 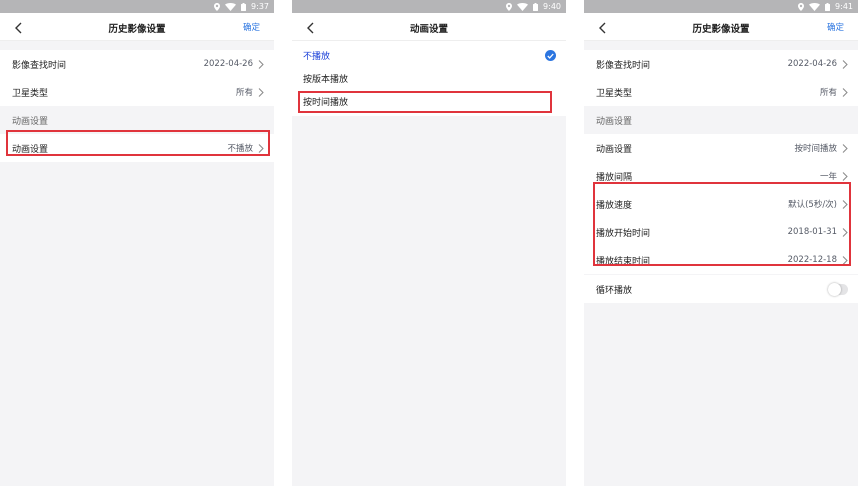 I want to click on status-time: 9:41, so click(x=844, y=6).